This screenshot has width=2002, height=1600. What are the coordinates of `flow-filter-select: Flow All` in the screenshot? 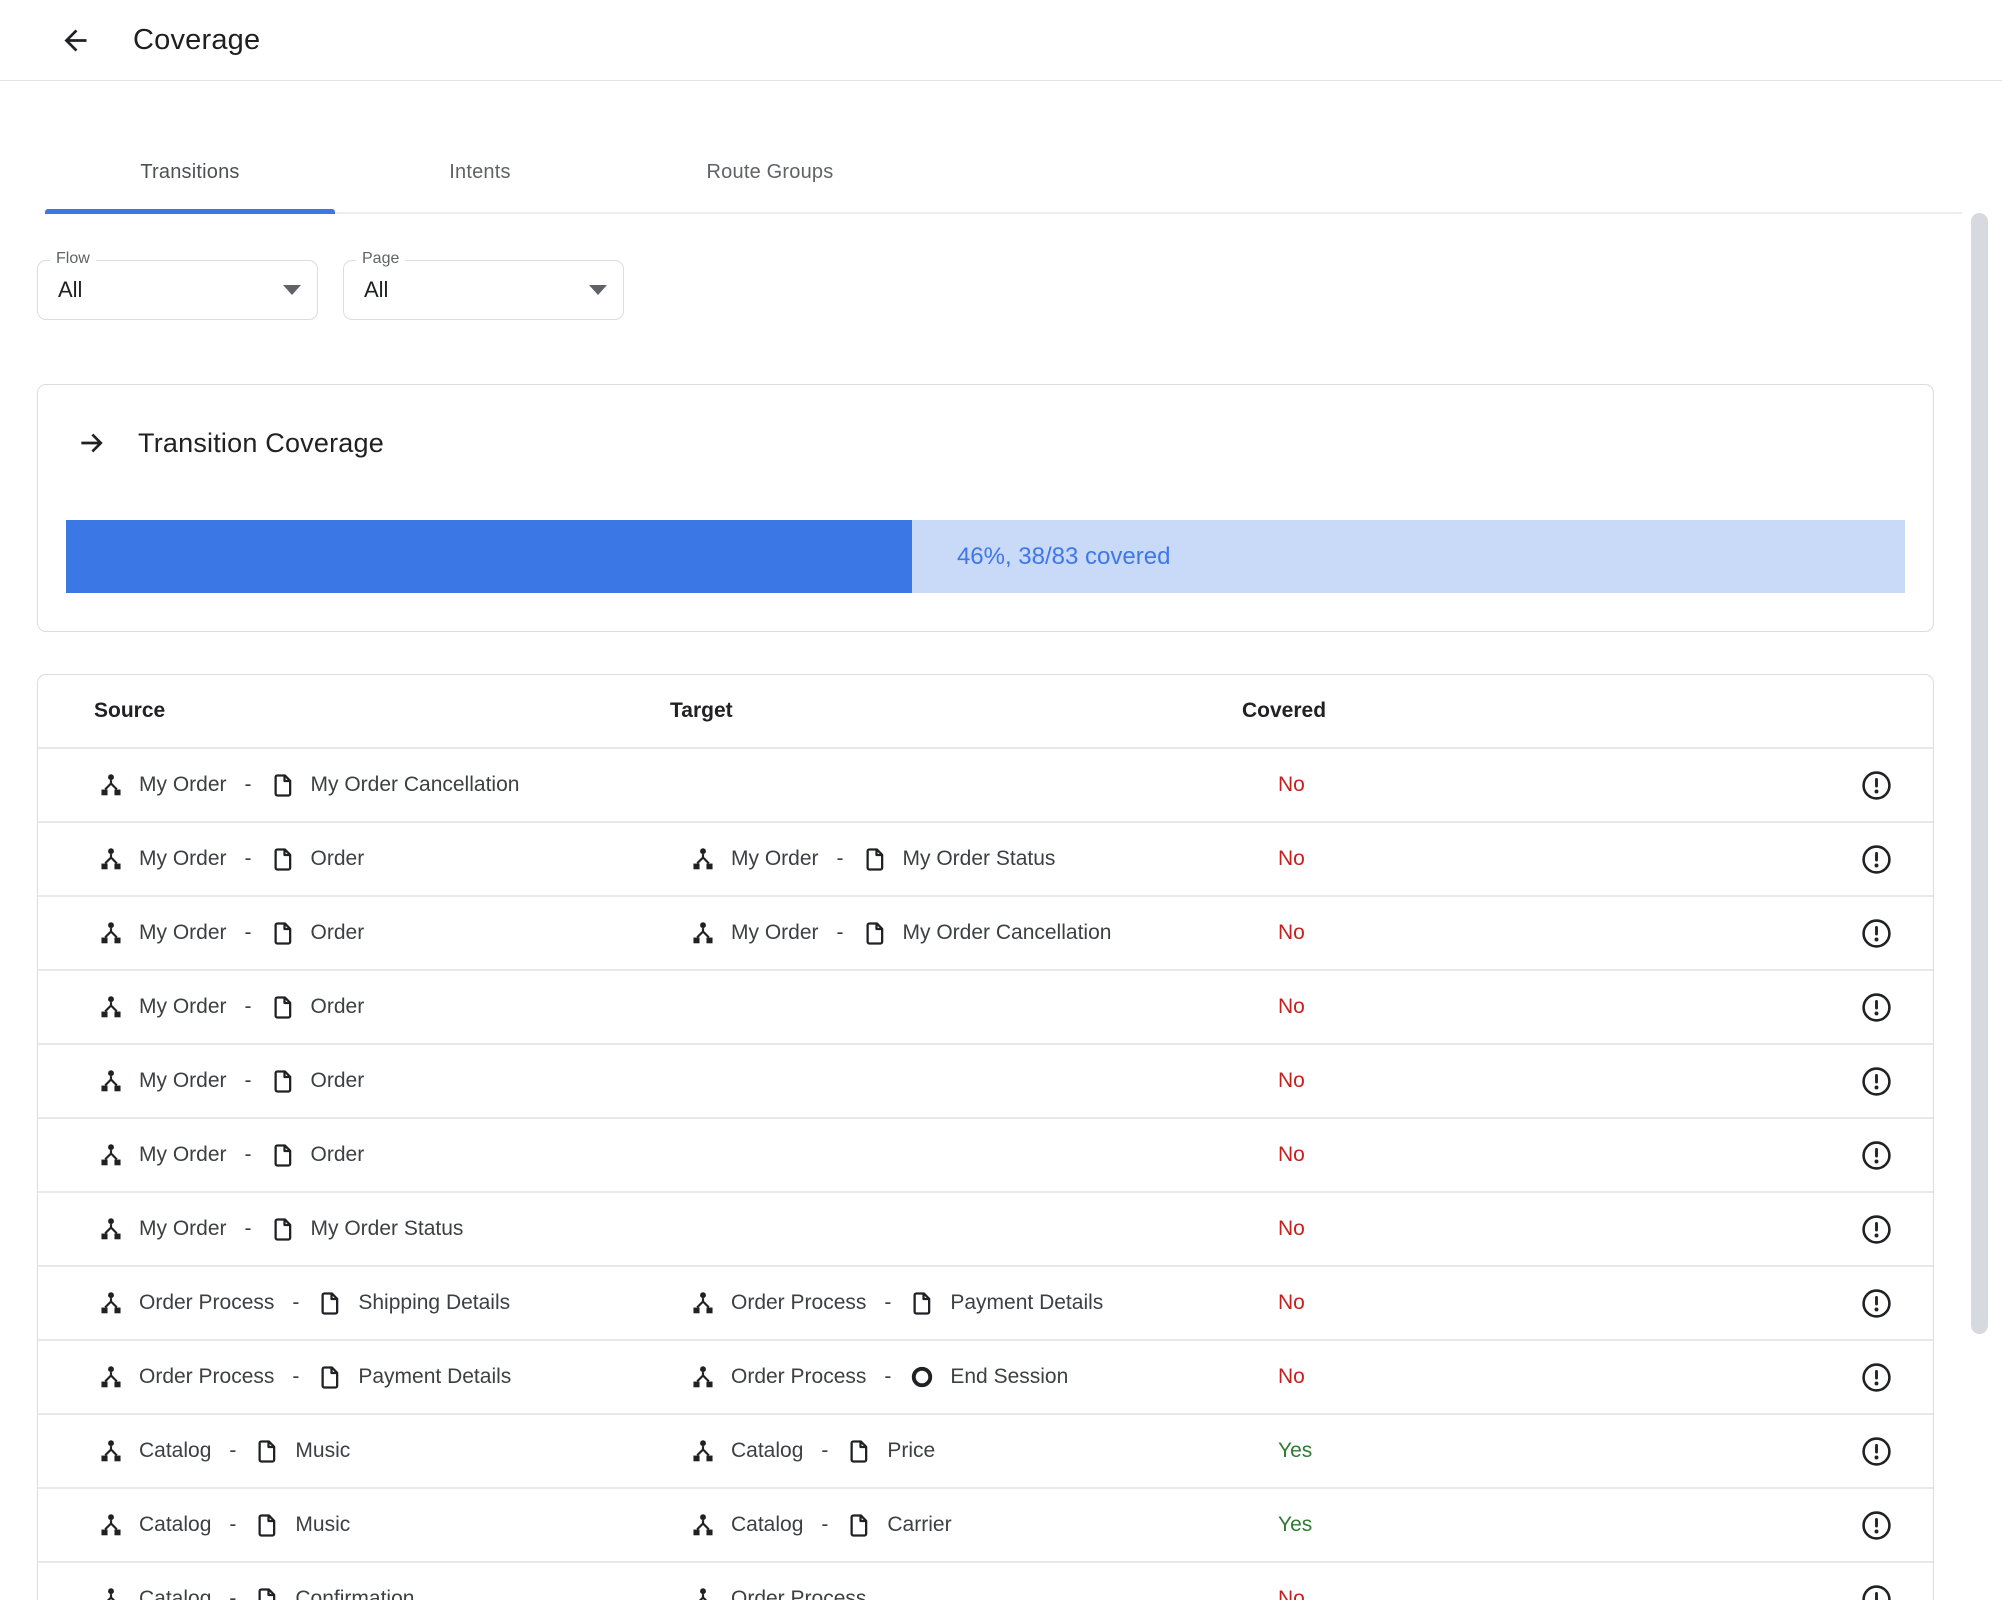 It's located at (177, 290).